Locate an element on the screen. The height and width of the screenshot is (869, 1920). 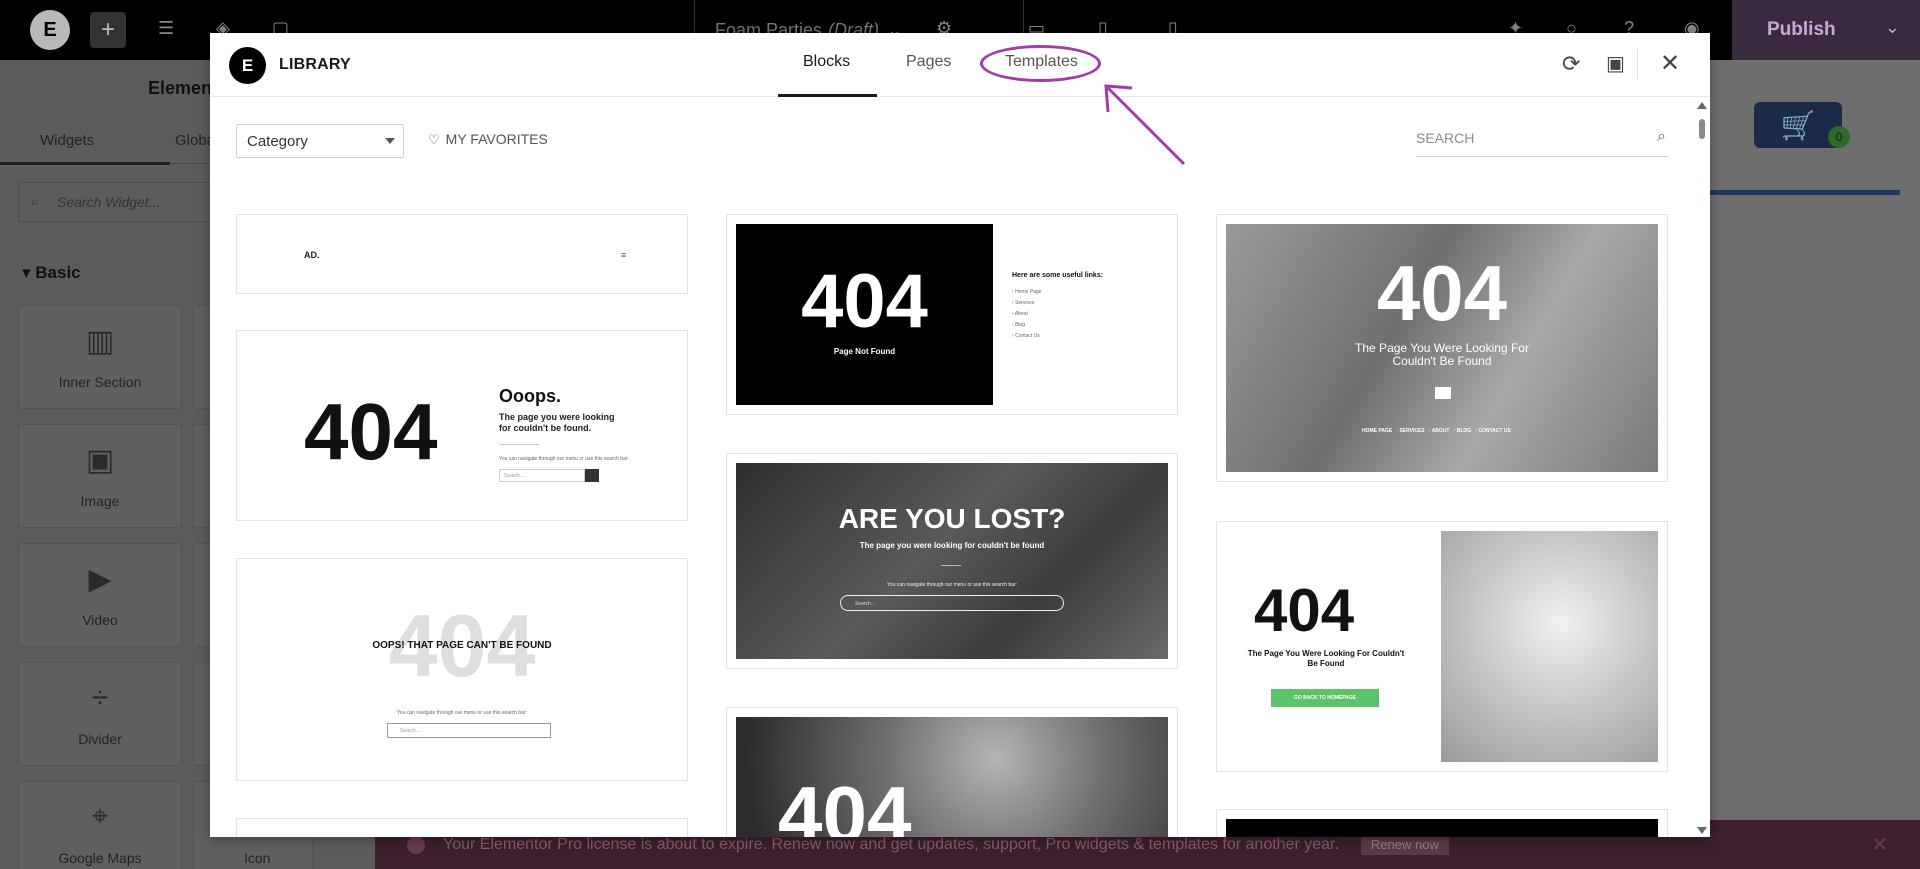
add-element-button: + is located at coordinates (108, 30).